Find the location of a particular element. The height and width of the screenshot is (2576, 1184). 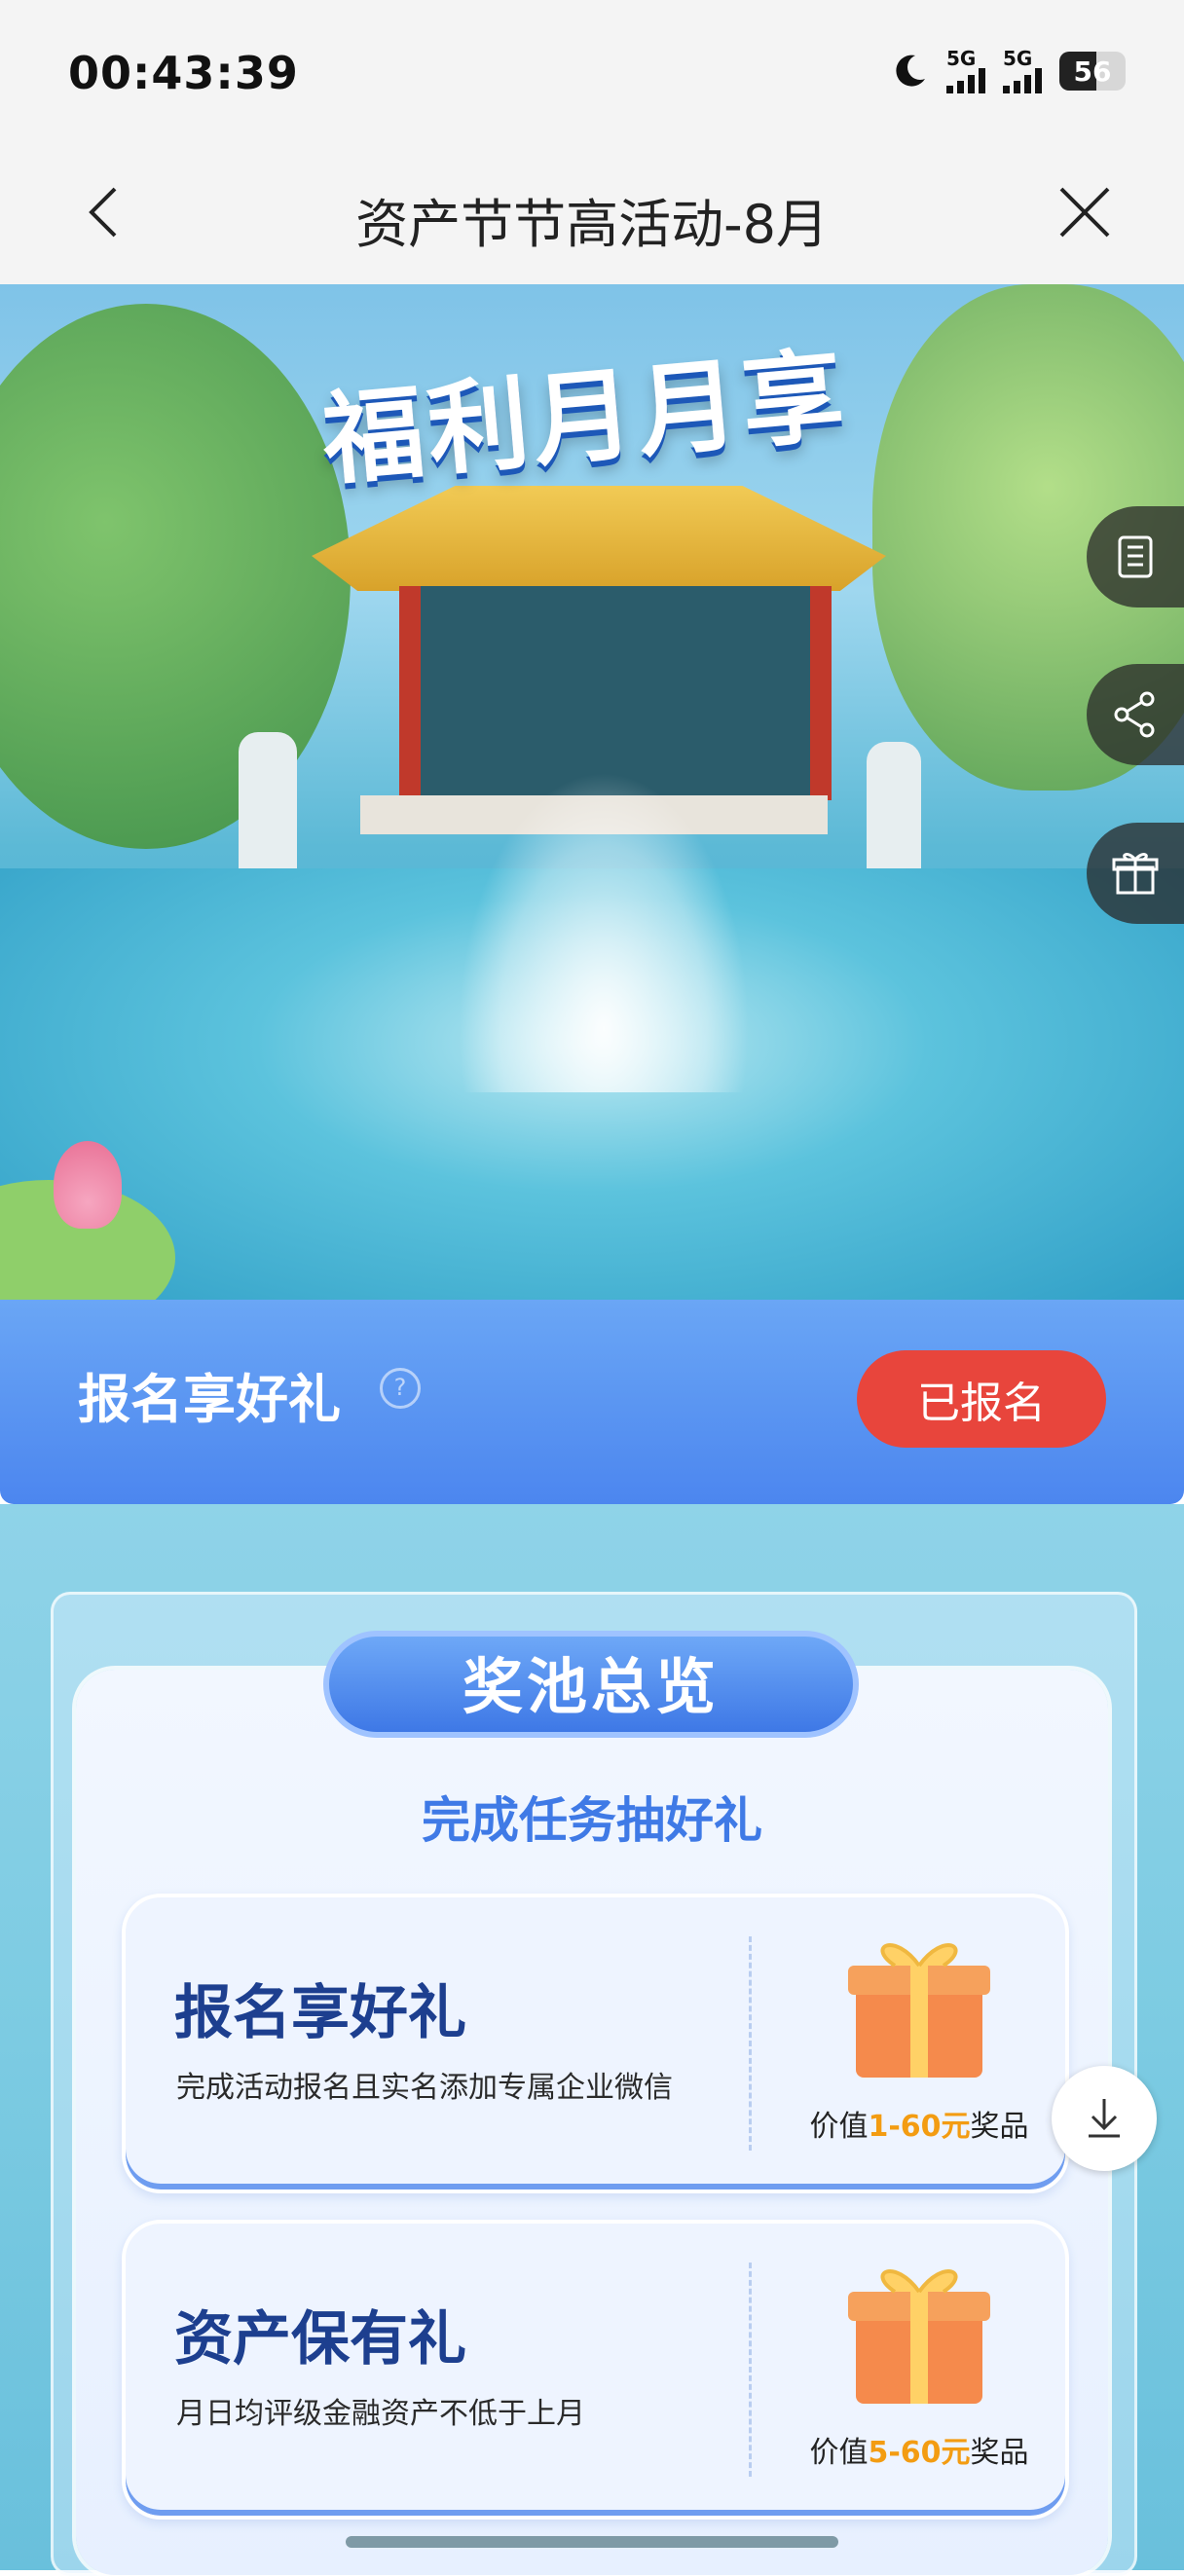

document-icon is located at coordinates (1135, 556).